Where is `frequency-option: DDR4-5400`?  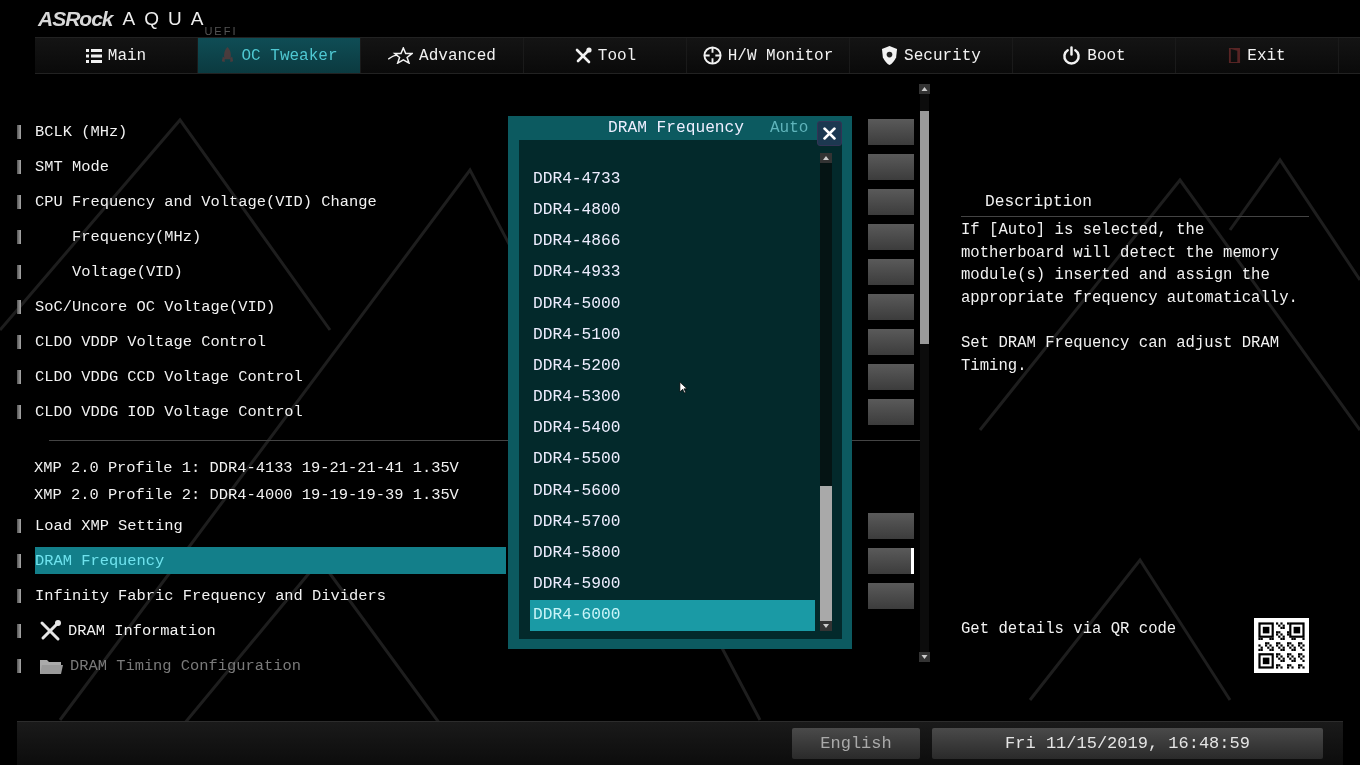
frequency-option: DDR4-5400 is located at coordinates (672, 428).